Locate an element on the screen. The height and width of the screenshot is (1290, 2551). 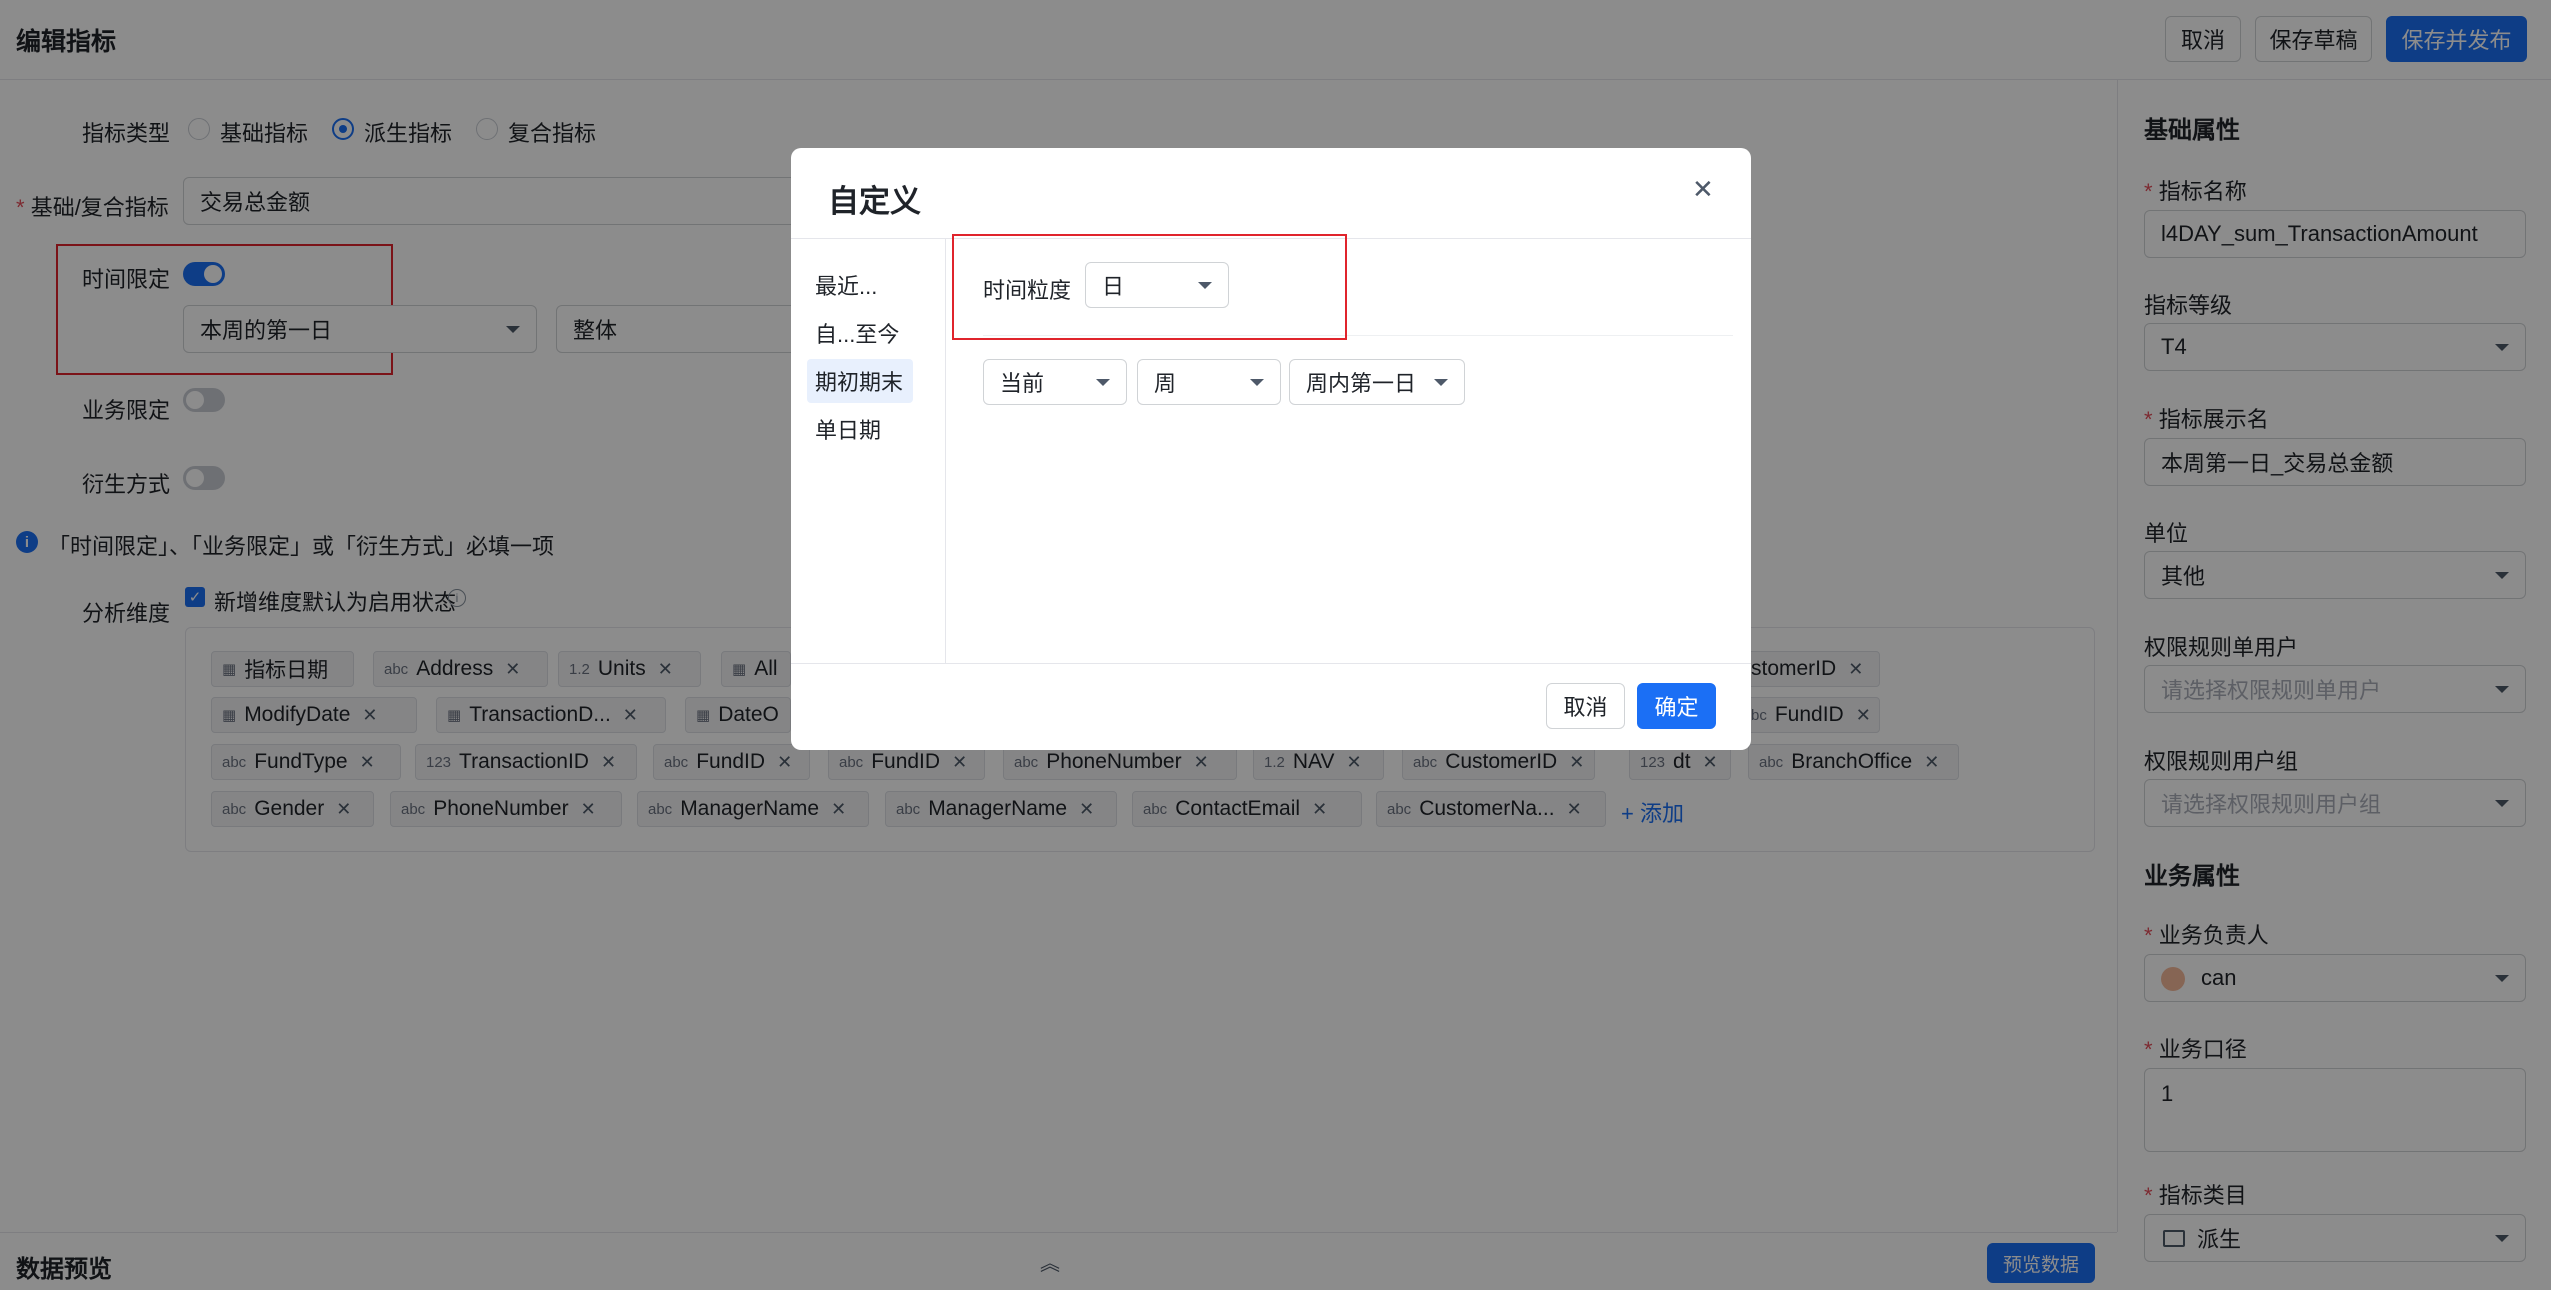
nav-single-date: 单日期 is located at coordinates (860, 429).